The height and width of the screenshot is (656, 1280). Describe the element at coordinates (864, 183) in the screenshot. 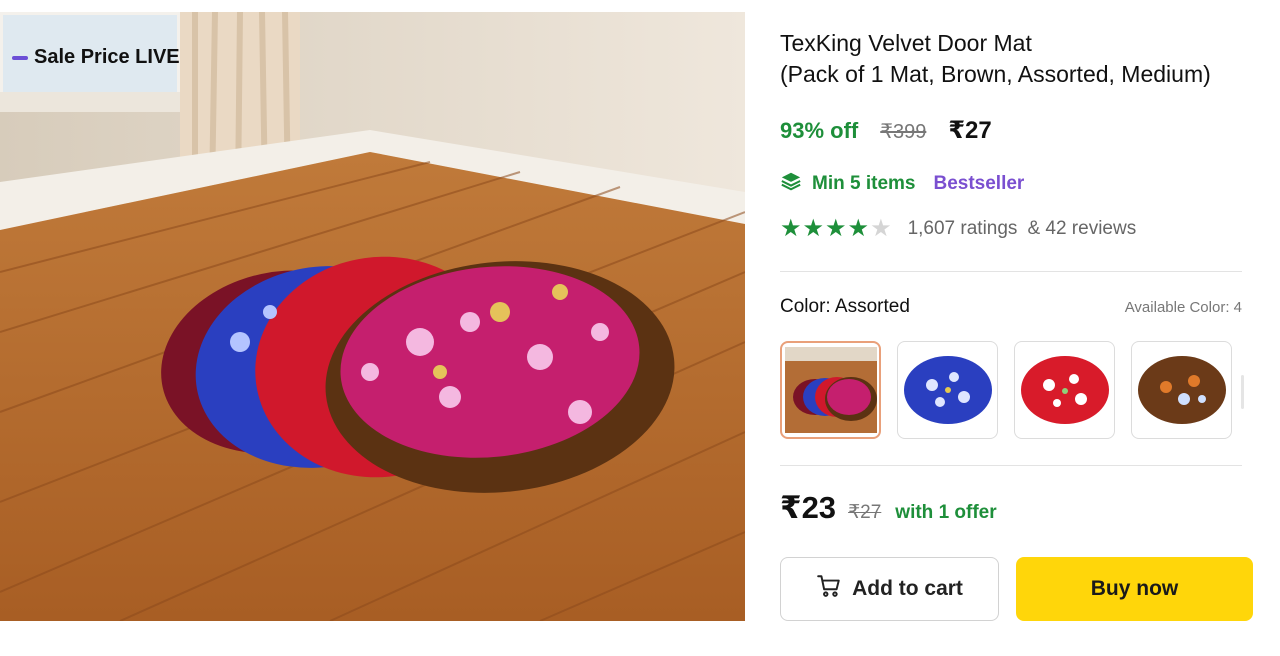

I see `min-items-text: Min 5 items` at that location.